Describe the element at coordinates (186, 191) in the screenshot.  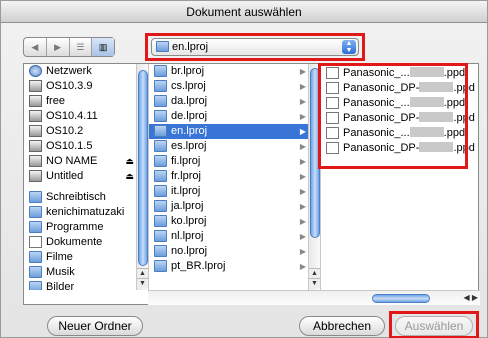
I see `folder-label: it.lproj` at that location.